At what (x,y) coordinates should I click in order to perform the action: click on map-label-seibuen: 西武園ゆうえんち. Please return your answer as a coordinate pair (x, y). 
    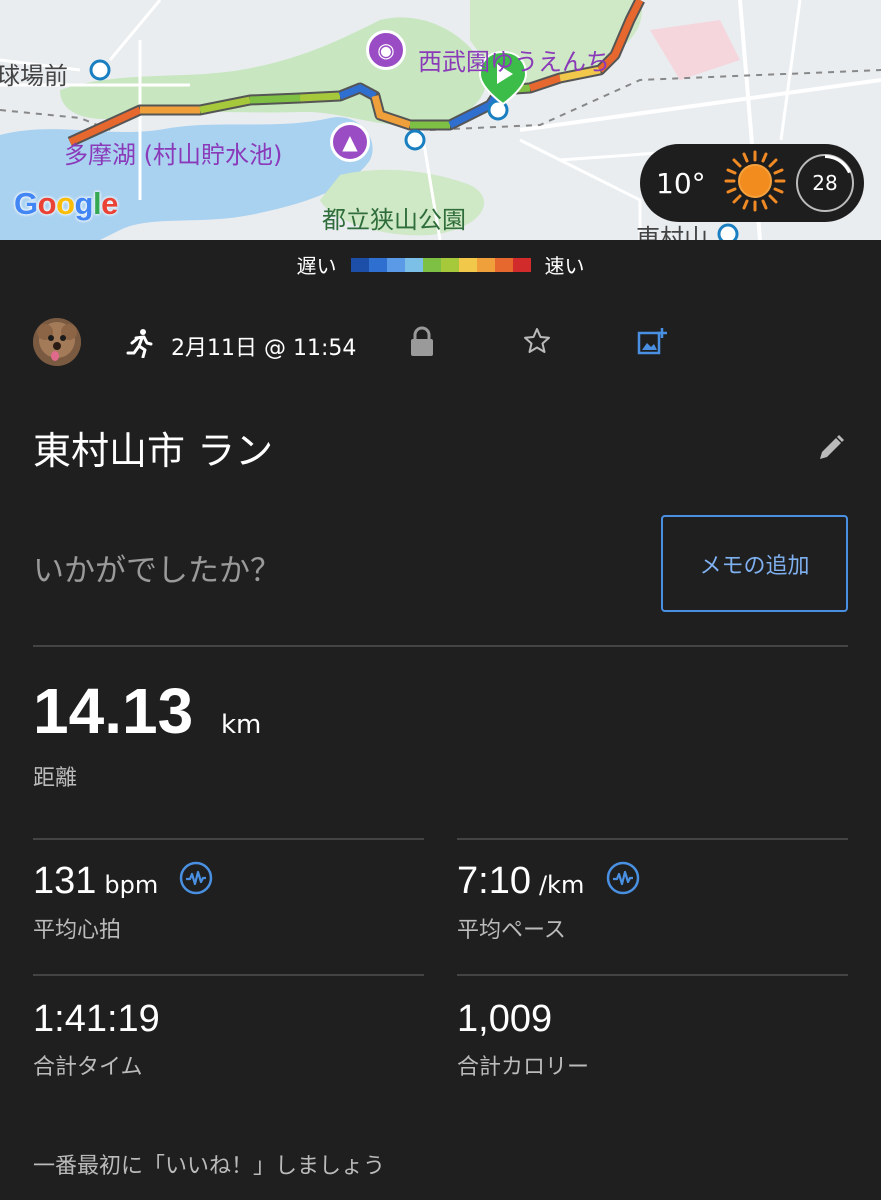
    Looking at the image, I should click on (514, 62).